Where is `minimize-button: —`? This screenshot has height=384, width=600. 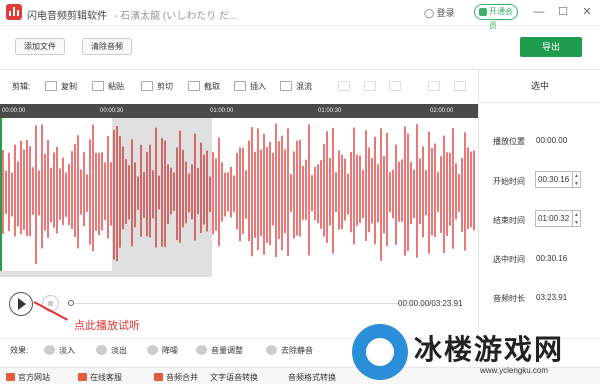 minimize-button: — is located at coordinates (539, 12).